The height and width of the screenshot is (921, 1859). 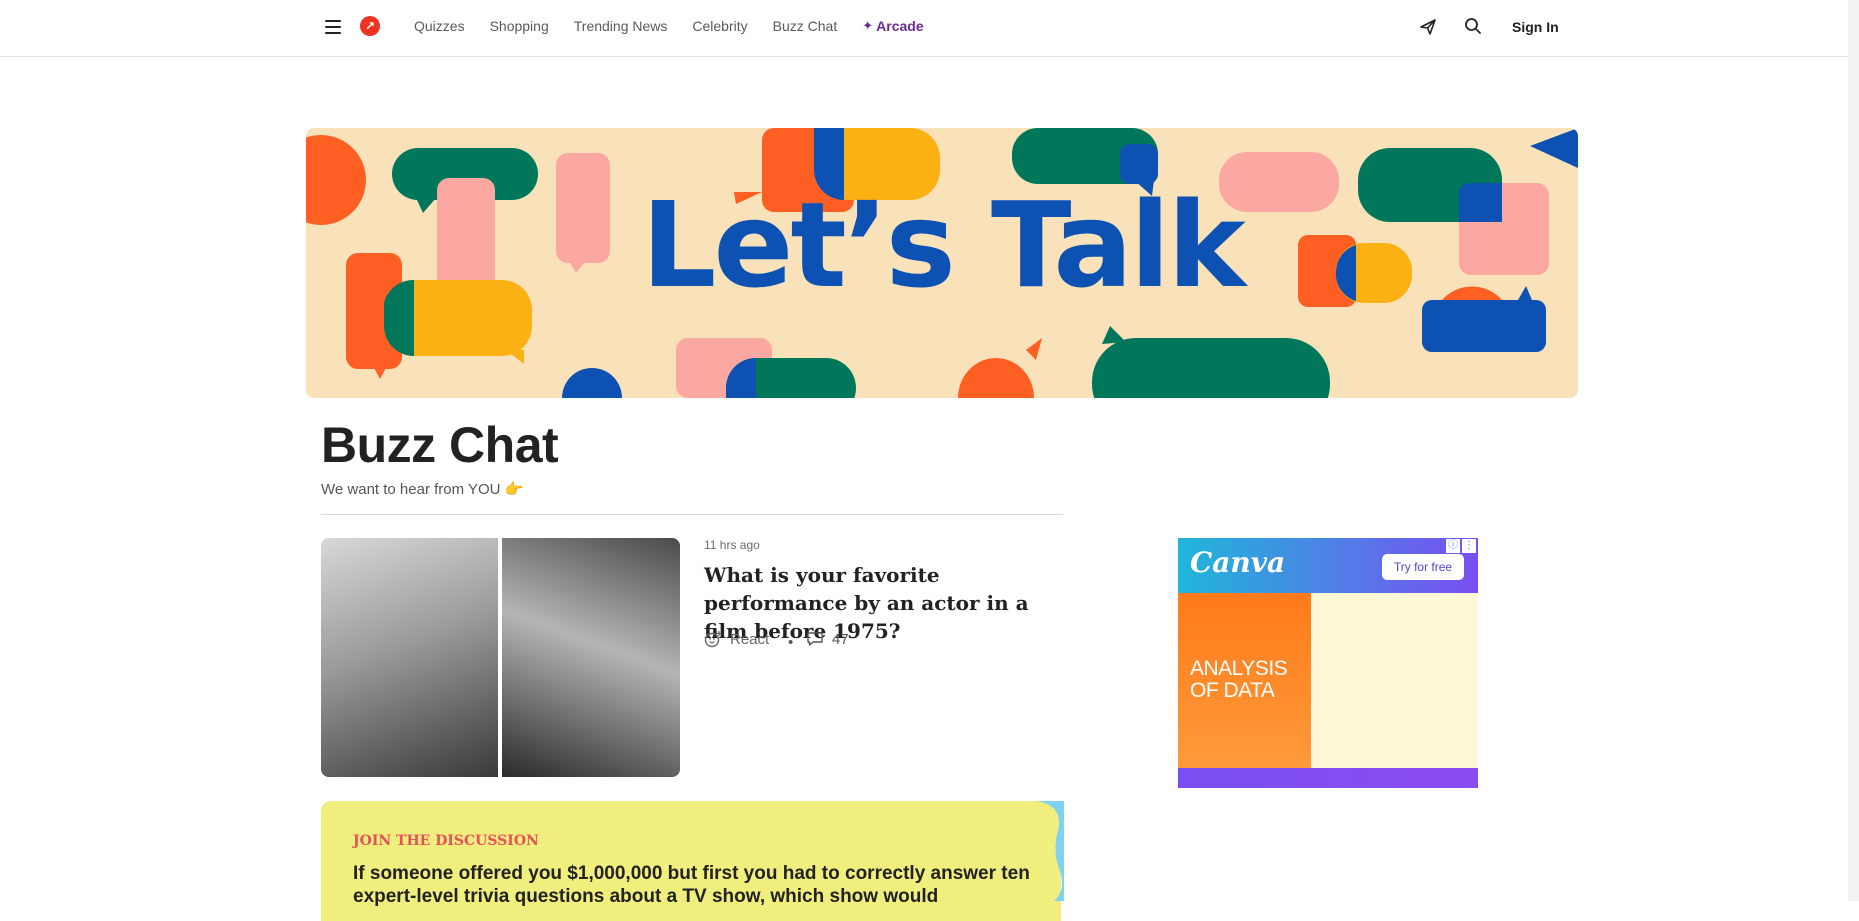 What do you see at coordinates (900, 26) in the screenshot?
I see `arcade-label: Arcade` at bounding box center [900, 26].